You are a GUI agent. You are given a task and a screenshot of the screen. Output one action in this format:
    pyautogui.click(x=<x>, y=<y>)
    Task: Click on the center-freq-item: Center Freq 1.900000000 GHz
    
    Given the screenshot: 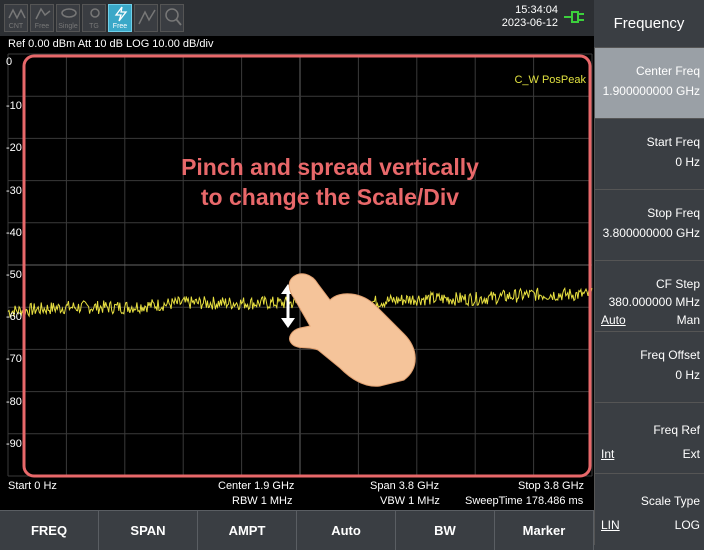 What is the action you would take?
    pyautogui.click(x=649, y=83)
    